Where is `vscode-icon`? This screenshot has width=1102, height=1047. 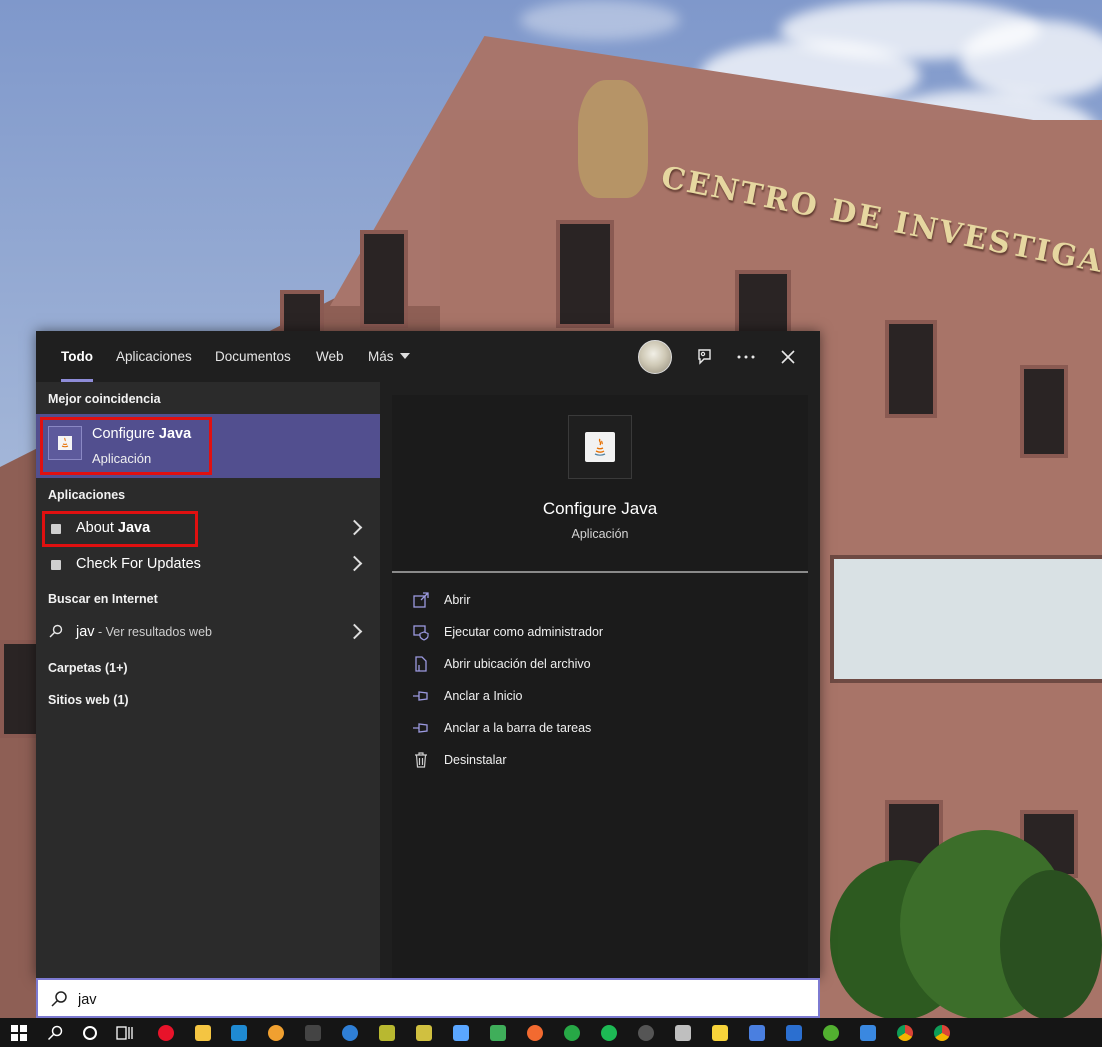 vscode-icon is located at coordinates (239, 1033).